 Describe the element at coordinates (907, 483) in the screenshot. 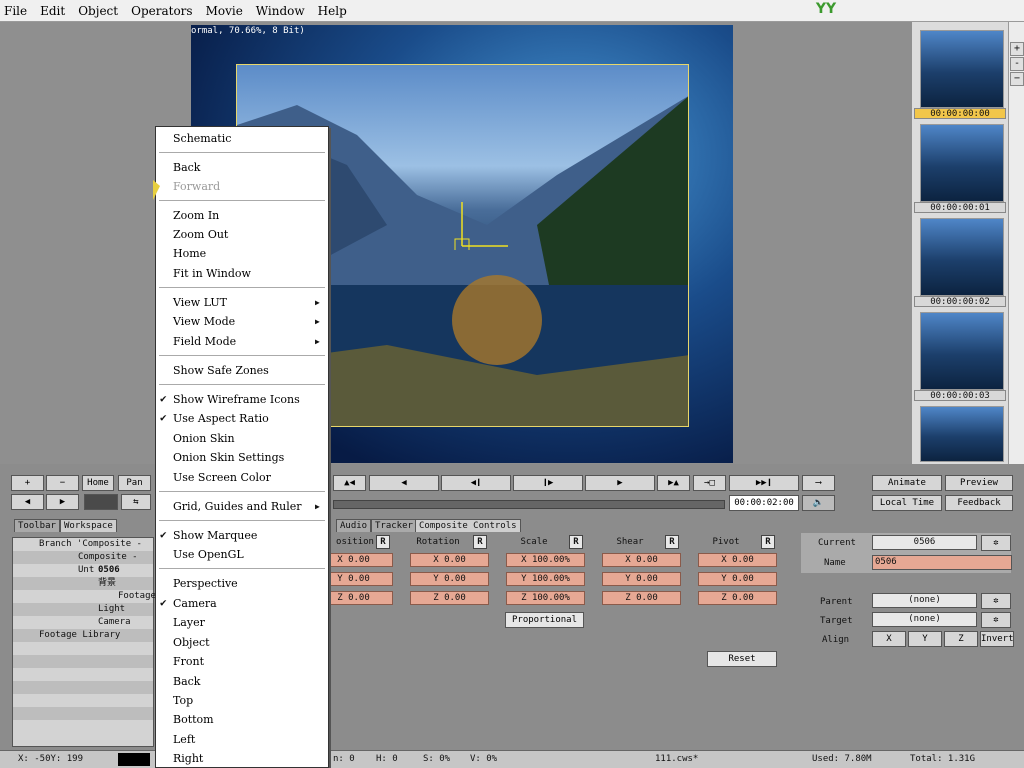

I see `animate-button: Animate` at that location.